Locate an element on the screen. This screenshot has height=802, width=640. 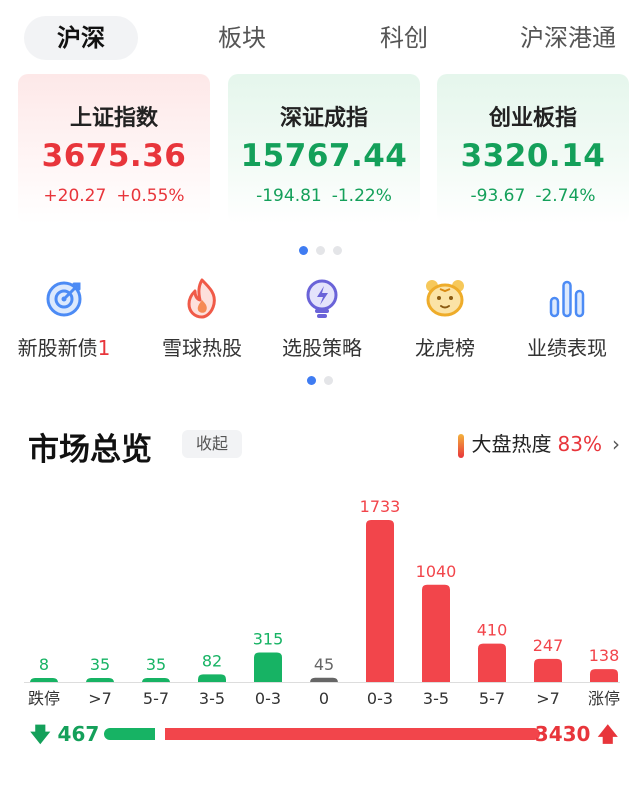
index-change-pct: -2.74% is located at coordinates (565, 196).